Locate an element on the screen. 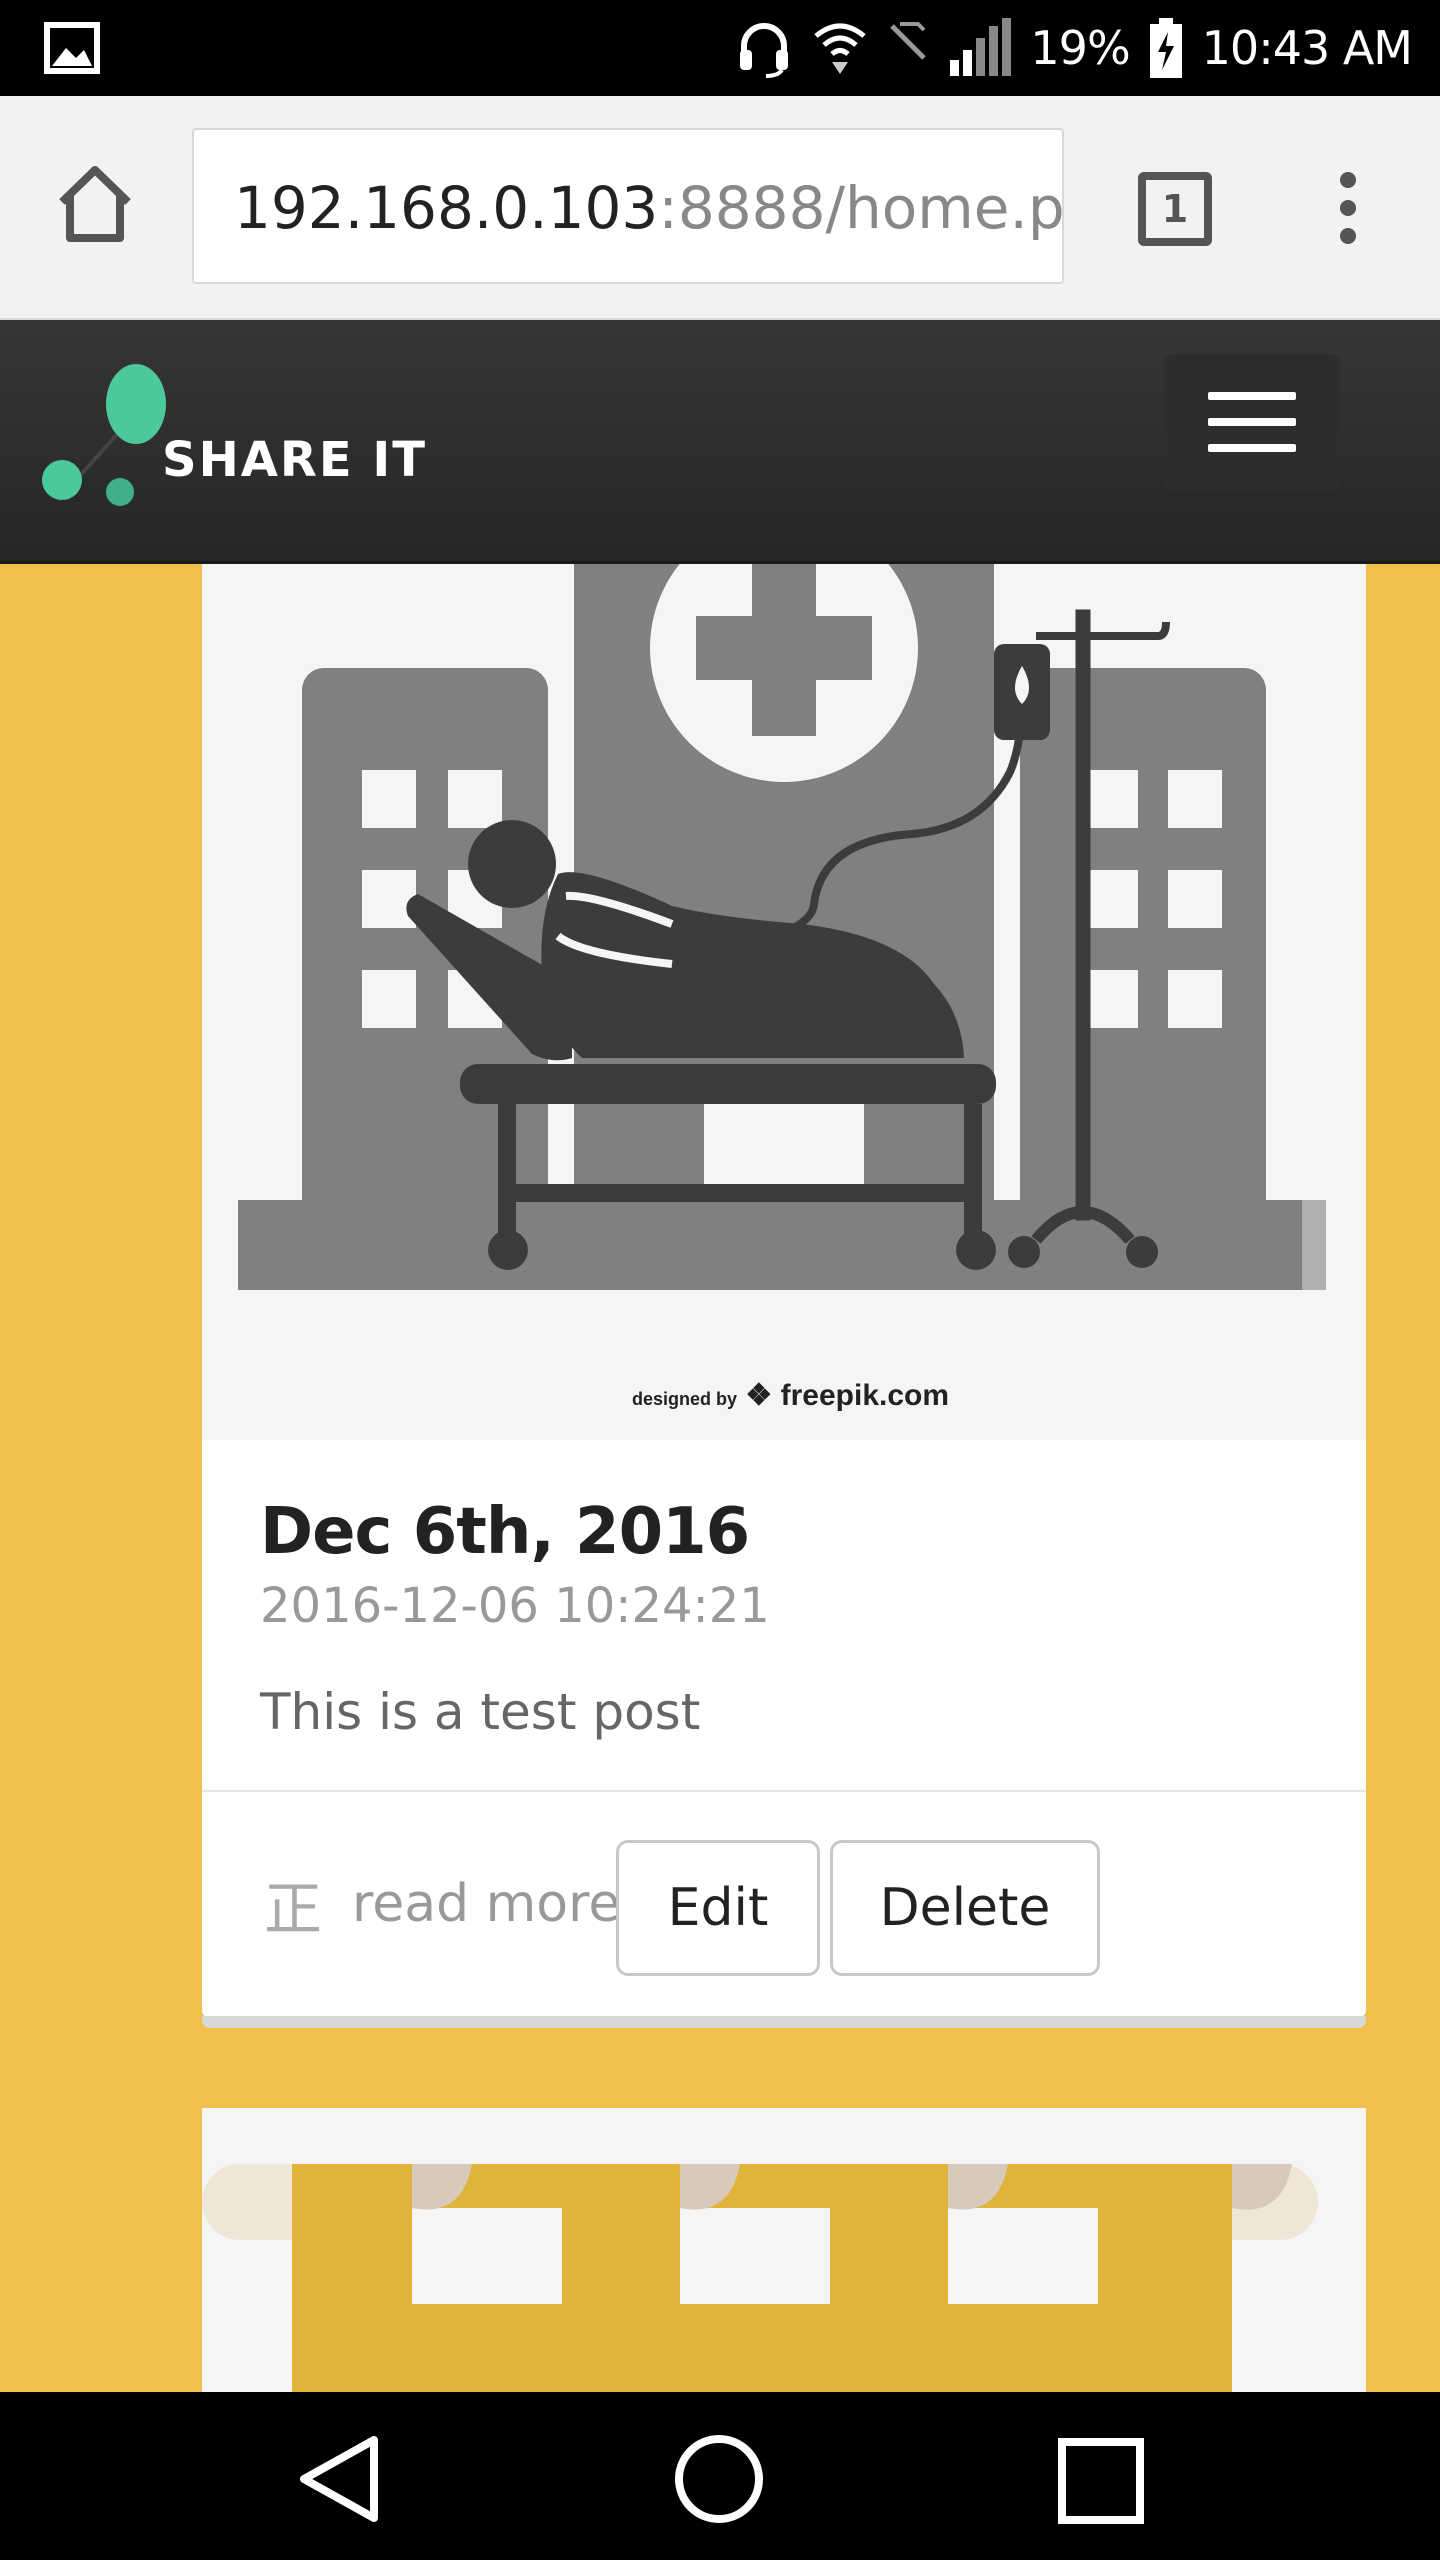 The width and height of the screenshot is (1440, 2560). url-field: 192.168.0.103:8888/home.p is located at coordinates (628, 206).